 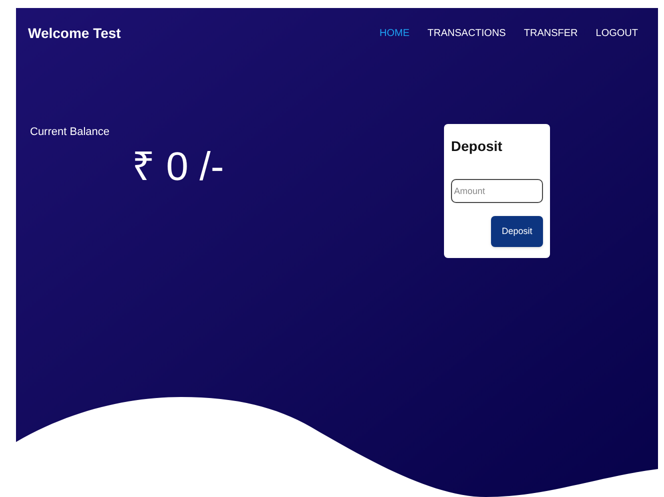 What do you see at coordinates (70, 132) in the screenshot?
I see `balance-label: Current Balance` at bounding box center [70, 132].